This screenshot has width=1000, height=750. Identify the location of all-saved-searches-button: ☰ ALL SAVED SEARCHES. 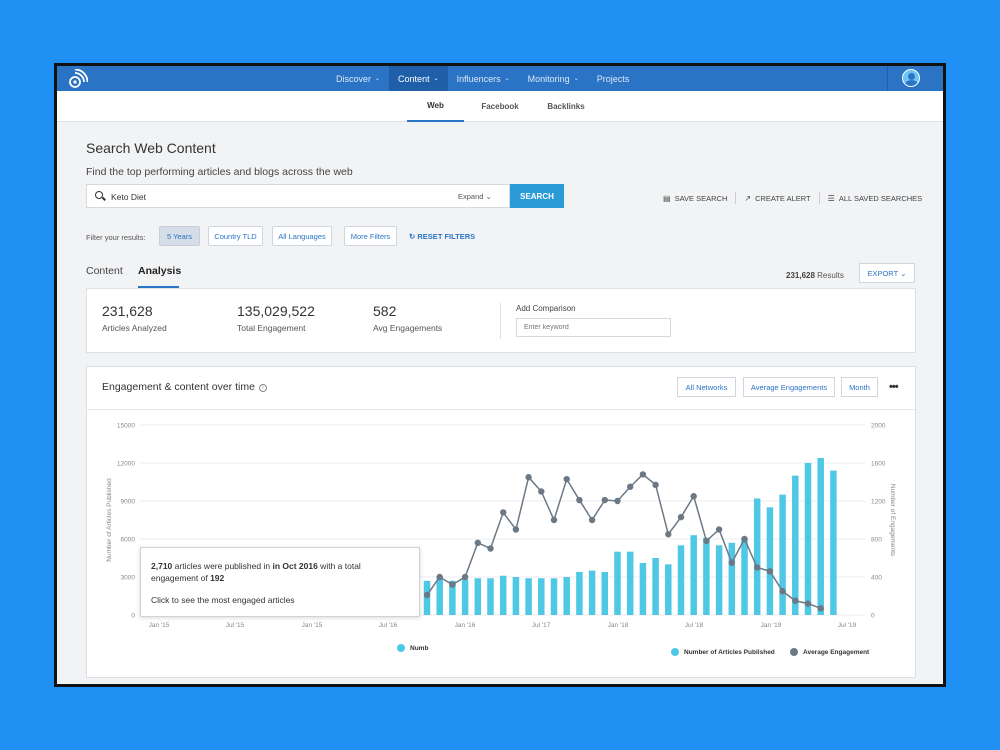
(875, 198).